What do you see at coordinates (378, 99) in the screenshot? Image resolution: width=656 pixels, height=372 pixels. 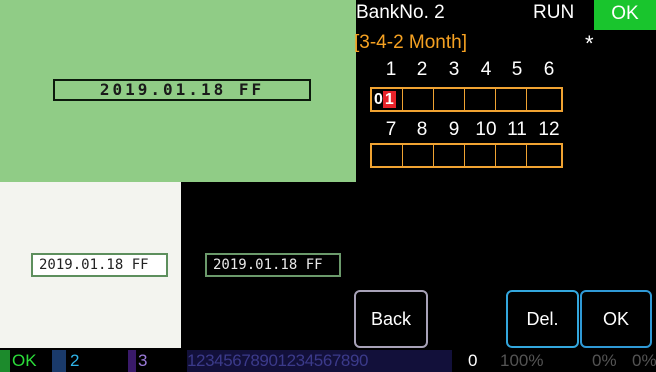 I see `cursor-prefix: 0` at bounding box center [378, 99].